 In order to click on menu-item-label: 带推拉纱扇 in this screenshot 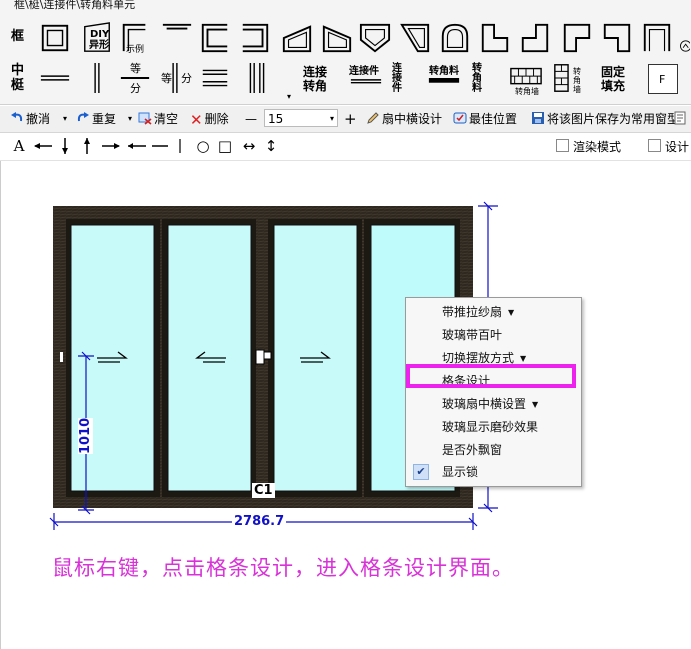, I will do `click(472, 312)`.